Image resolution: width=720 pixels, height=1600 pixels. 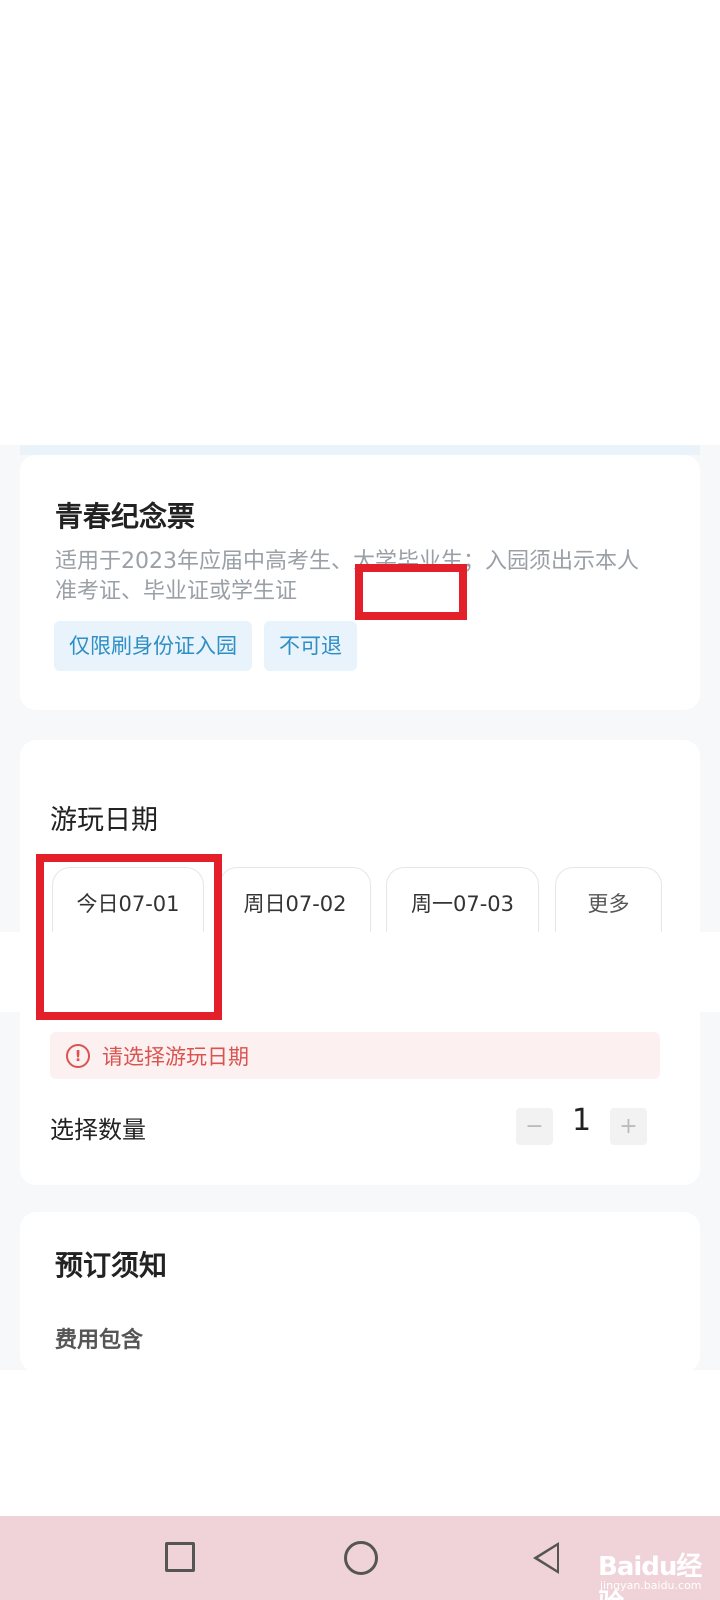 What do you see at coordinates (360, 1292) in the screenshot?
I see `booking-notice-card: 预订须知 费用包含` at bounding box center [360, 1292].